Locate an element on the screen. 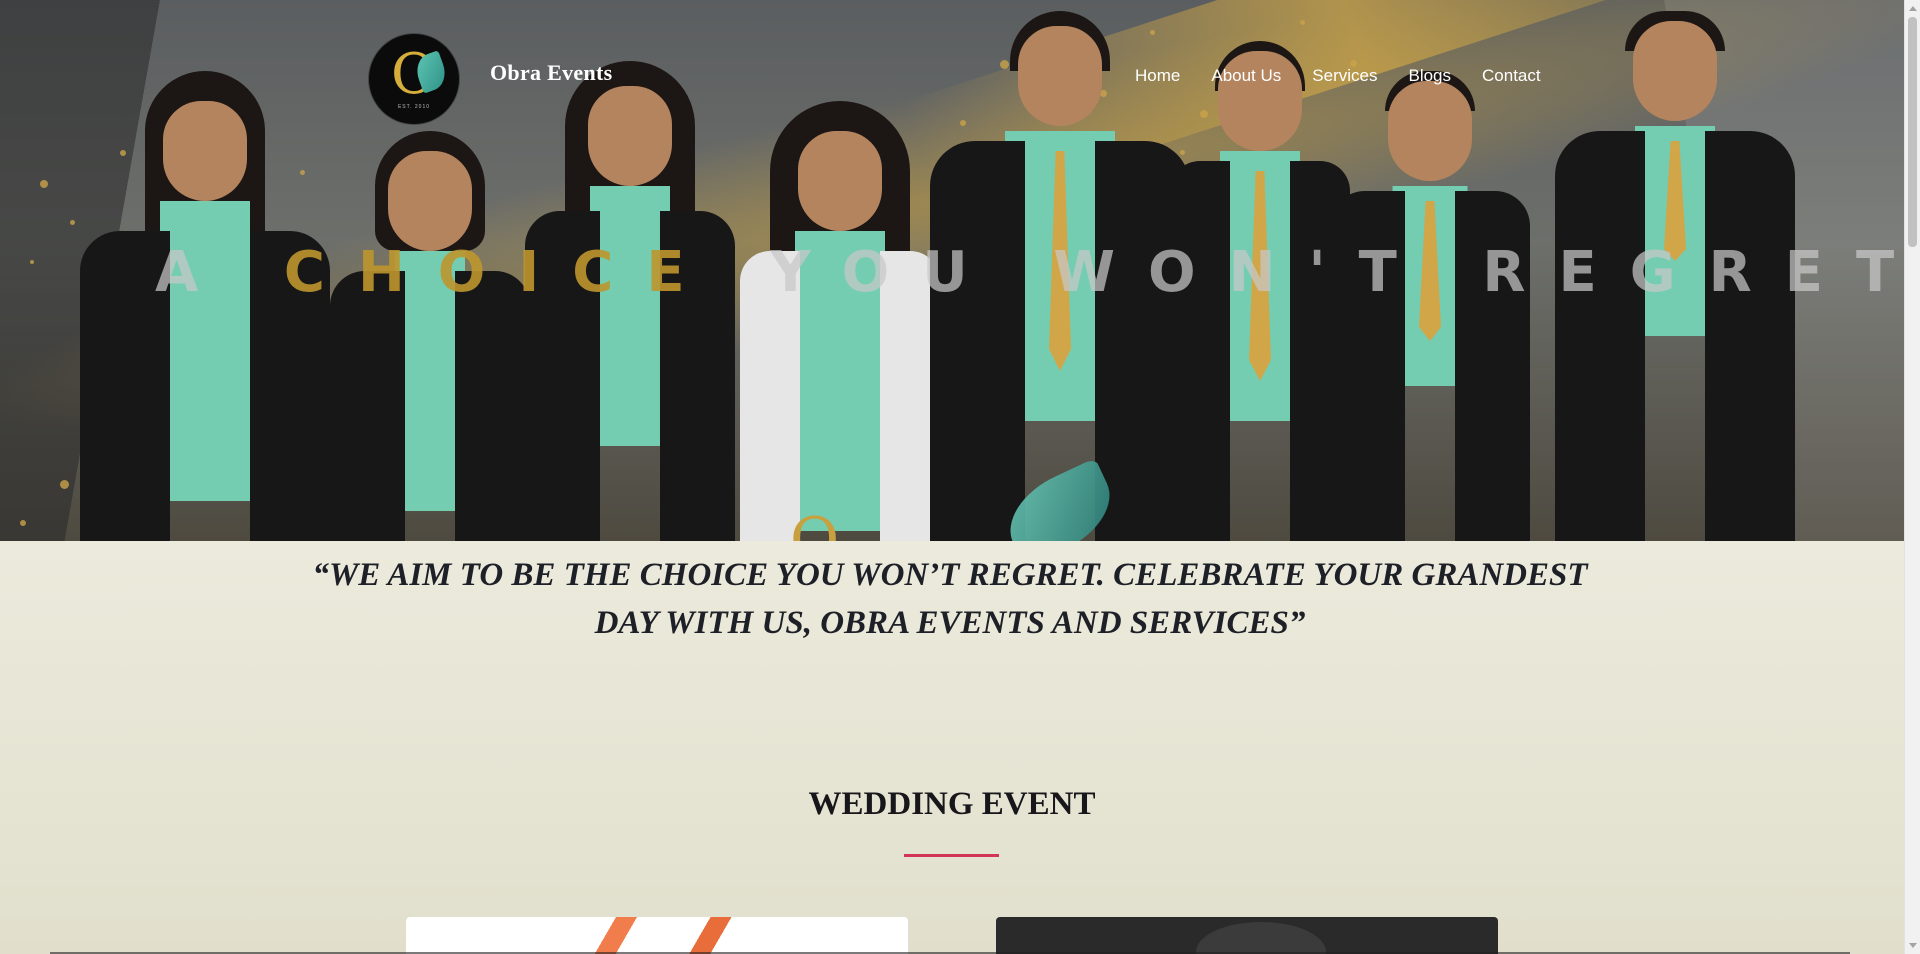 This screenshot has height=954, width=1920. logo-est-text: EST. 2010 is located at coordinates (414, 107).